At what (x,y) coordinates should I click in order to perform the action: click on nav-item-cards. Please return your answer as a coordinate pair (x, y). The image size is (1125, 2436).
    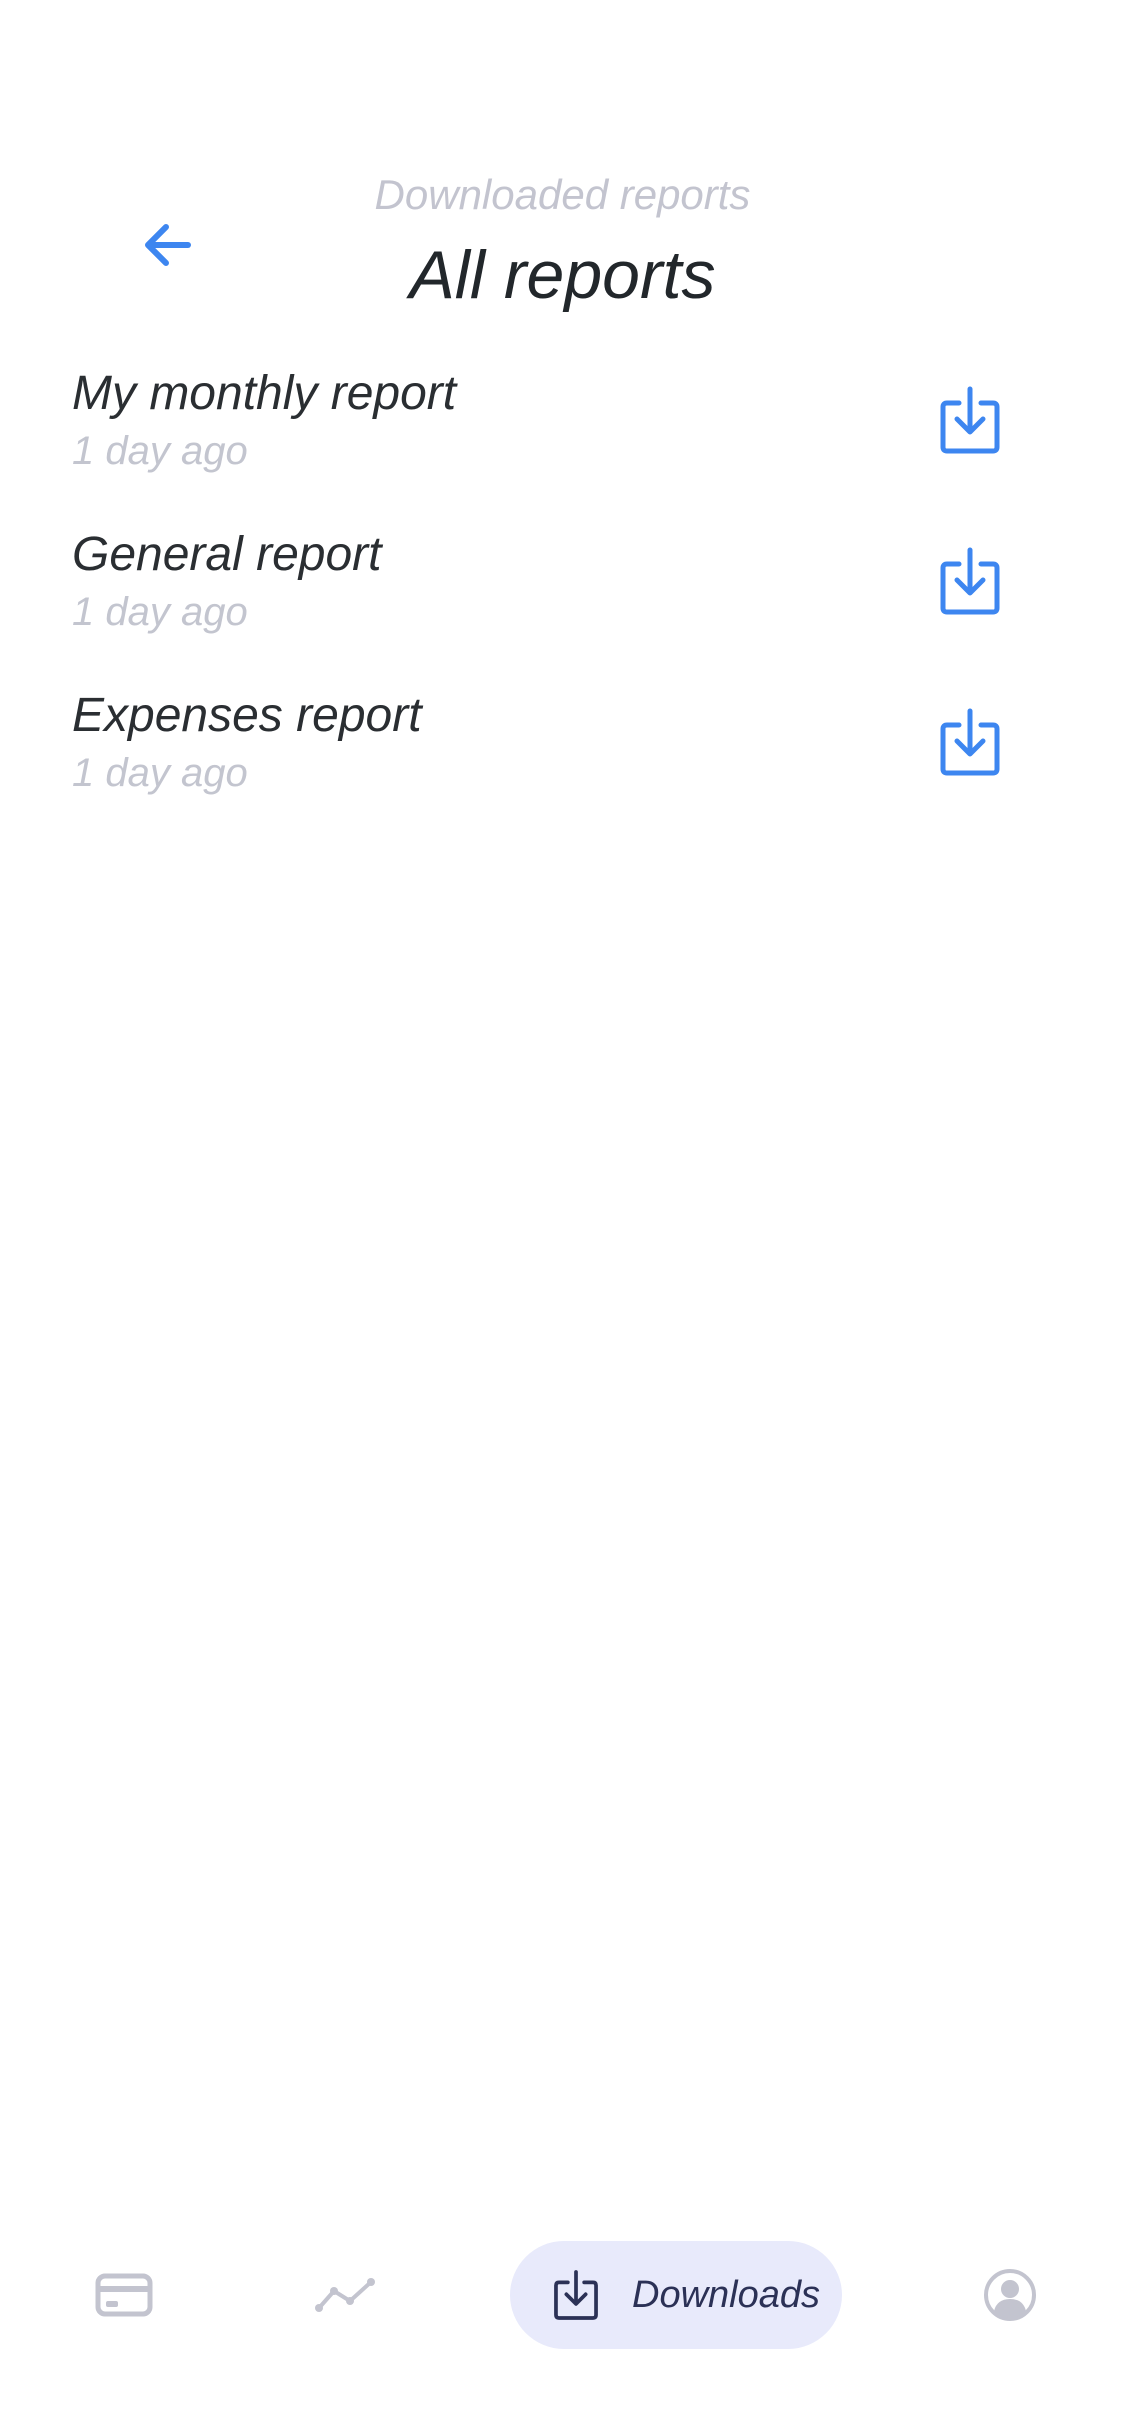
    Looking at the image, I should click on (124, 2295).